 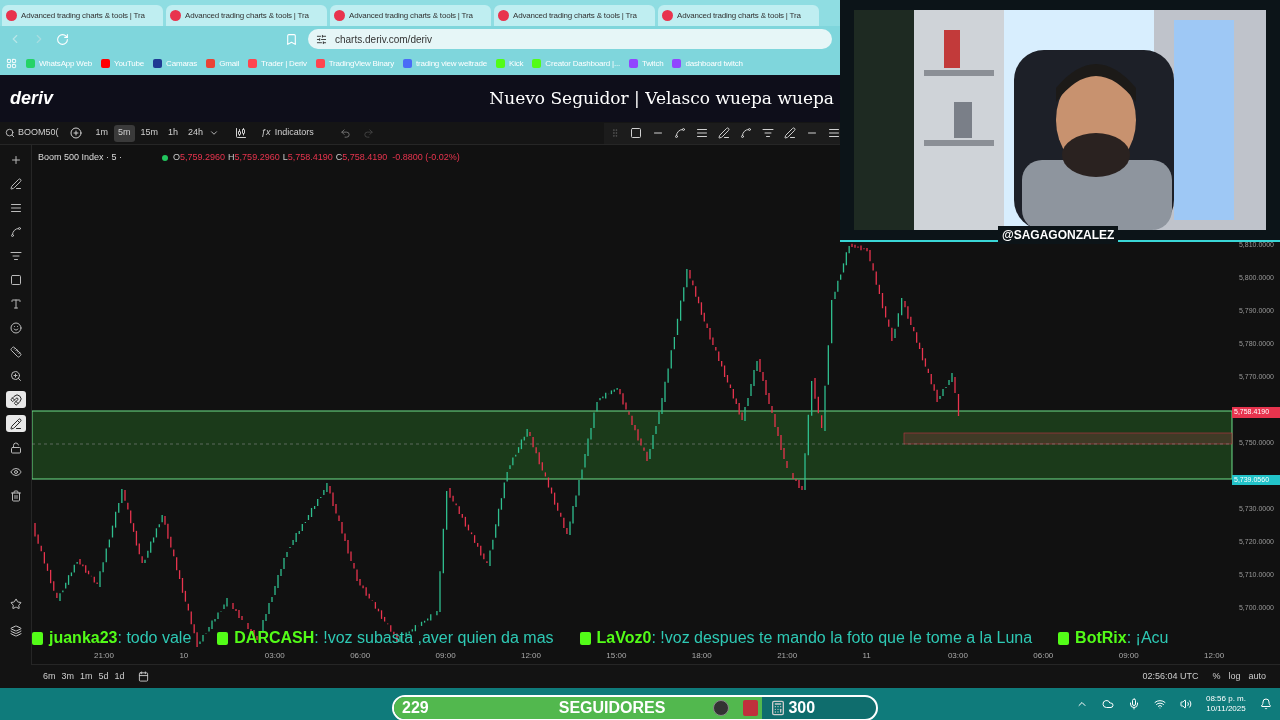 What do you see at coordinates (1058, 235) in the screenshot?
I see `streamer-handle: @SAGAGONZALEZ` at bounding box center [1058, 235].